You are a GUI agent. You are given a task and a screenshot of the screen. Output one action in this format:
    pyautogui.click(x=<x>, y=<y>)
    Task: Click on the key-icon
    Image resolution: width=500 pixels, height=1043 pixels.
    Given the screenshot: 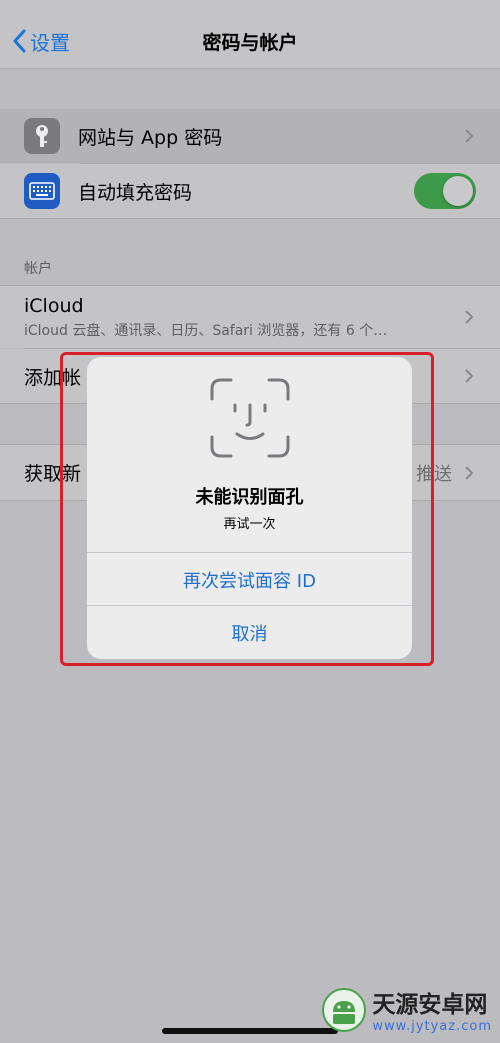 What is the action you would take?
    pyautogui.click(x=42, y=136)
    